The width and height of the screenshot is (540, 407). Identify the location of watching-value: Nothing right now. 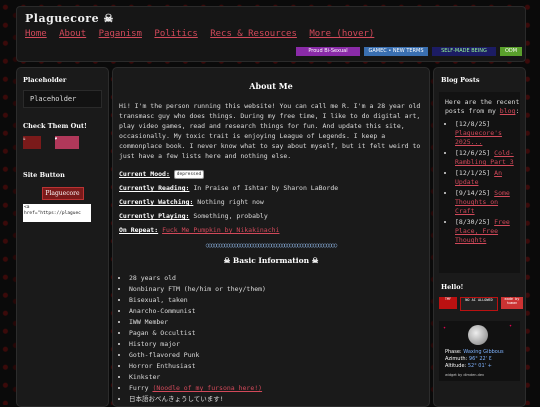
(230, 202).